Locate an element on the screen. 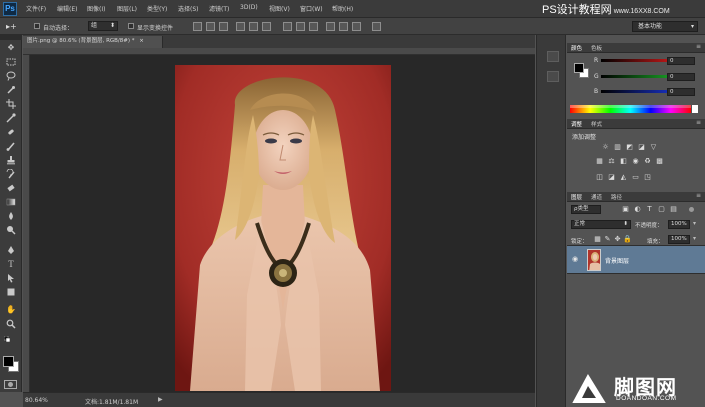 Image resolution: width=705 pixels, height=407 pixels. brightness-contrast-icon: ☼ is located at coordinates (605, 147).